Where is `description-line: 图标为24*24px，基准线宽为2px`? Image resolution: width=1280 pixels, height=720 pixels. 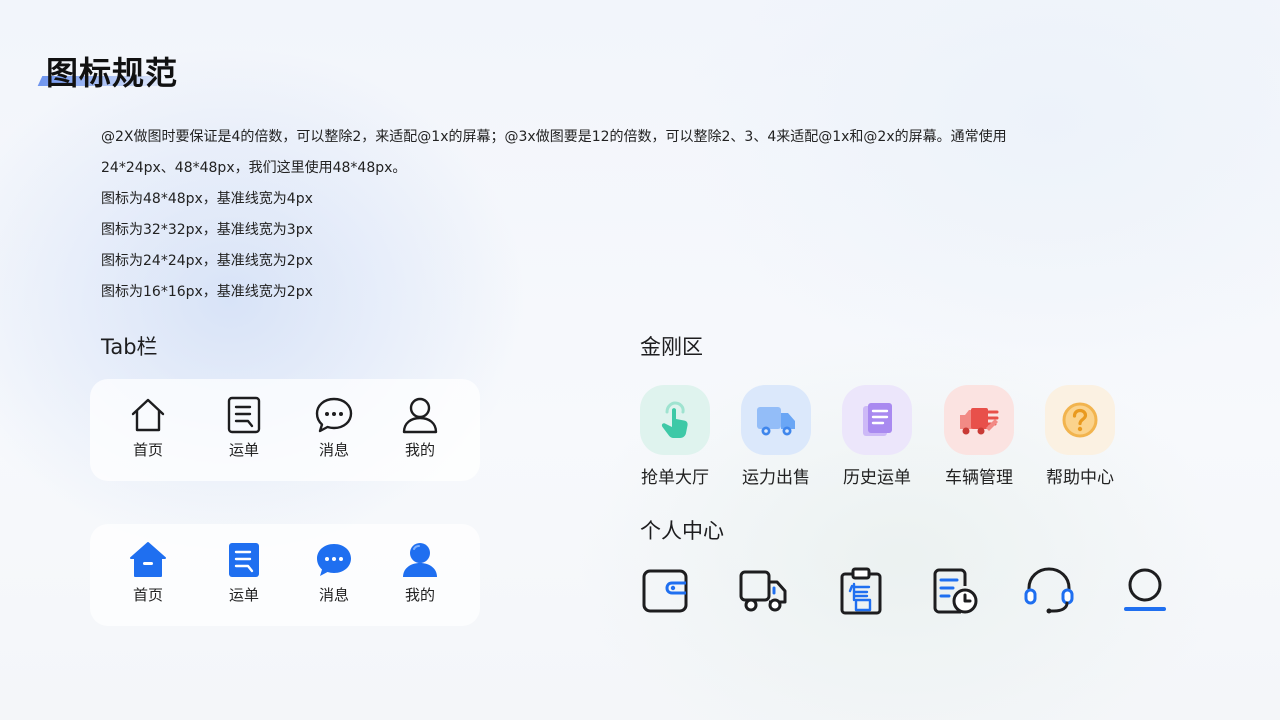 description-line: 图标为24*24px，基准线宽为2px is located at coordinates (207, 261).